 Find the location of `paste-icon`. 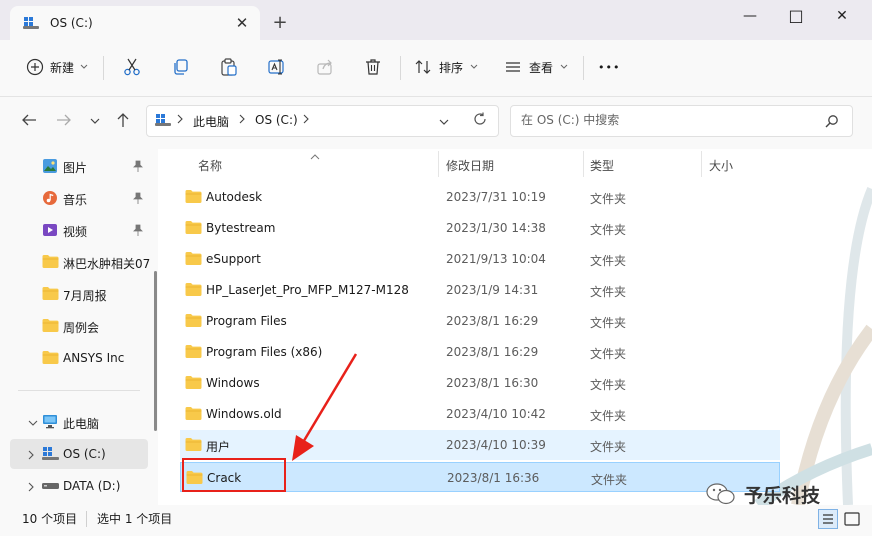

paste-icon is located at coordinates (229, 67).